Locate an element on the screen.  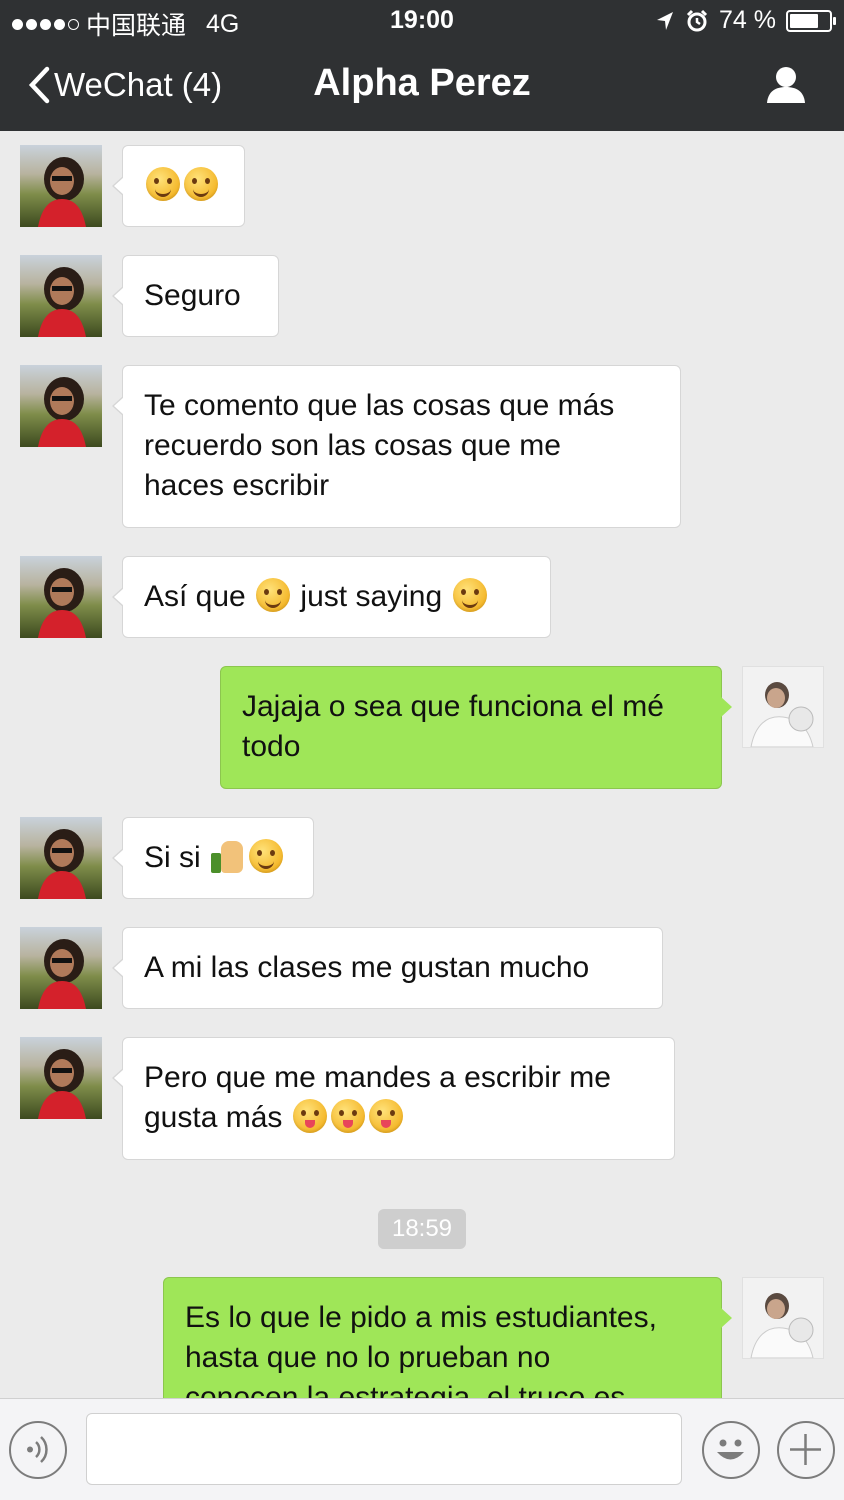
plus-icon is located at coordinates (805, 1449).